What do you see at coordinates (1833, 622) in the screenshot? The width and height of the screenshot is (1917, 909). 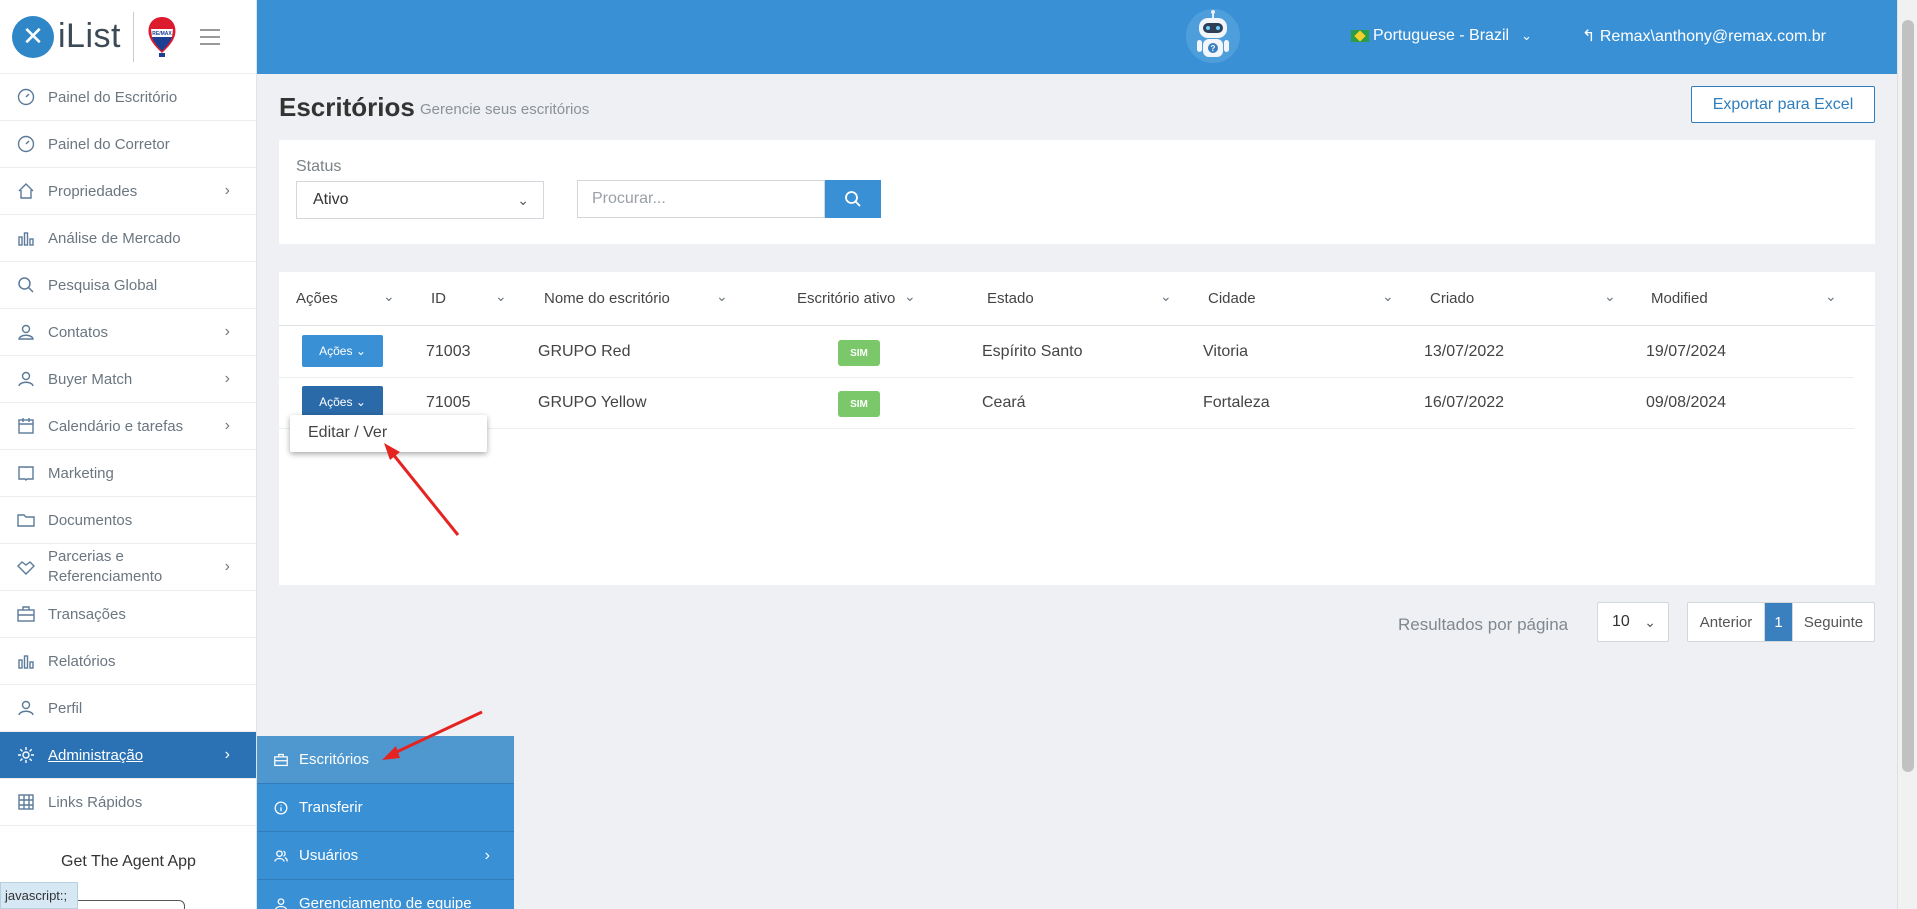 I see `next-page-button: Seguinte` at bounding box center [1833, 622].